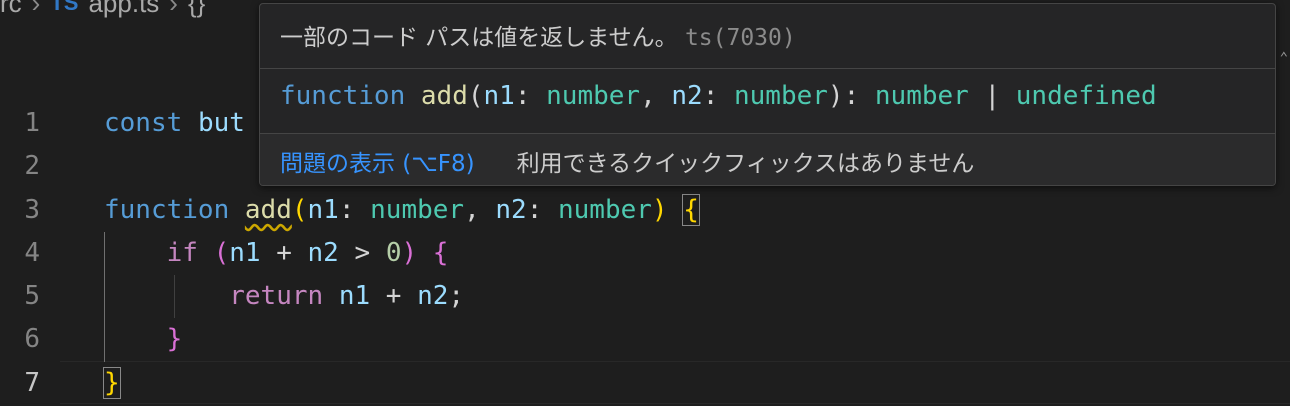  What do you see at coordinates (377, 161) in the screenshot?
I see `view-problem-link: 問題の表示 (⌥F8)` at bounding box center [377, 161].